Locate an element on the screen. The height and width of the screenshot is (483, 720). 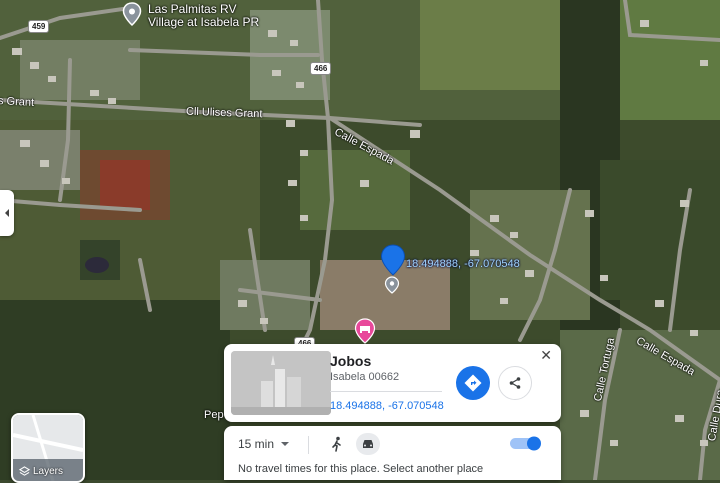
layers-label: Layers is located at coordinates (48, 471).